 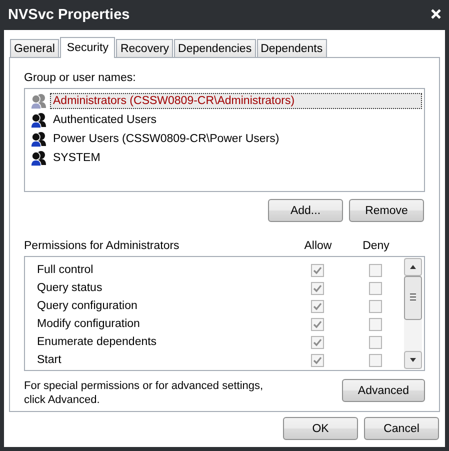 What do you see at coordinates (386, 210) in the screenshot?
I see `remove-button: Remove` at bounding box center [386, 210].